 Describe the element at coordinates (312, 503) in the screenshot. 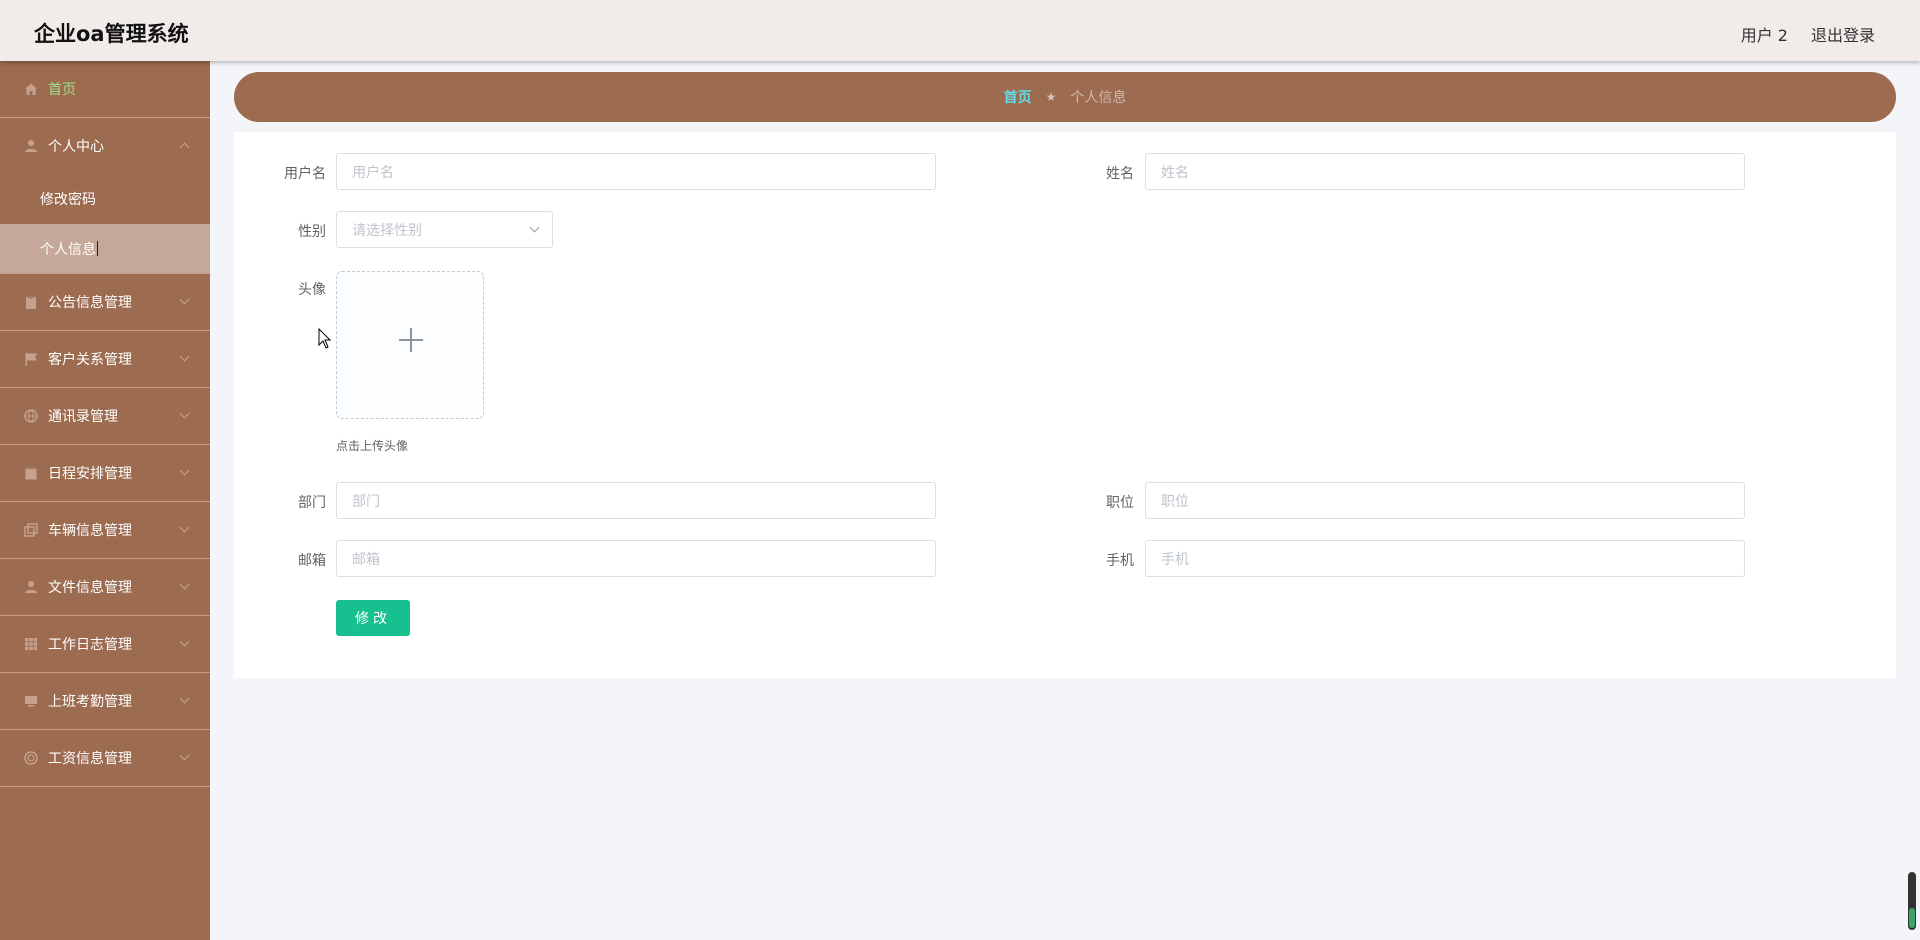

I see `department-label: 部门` at that location.